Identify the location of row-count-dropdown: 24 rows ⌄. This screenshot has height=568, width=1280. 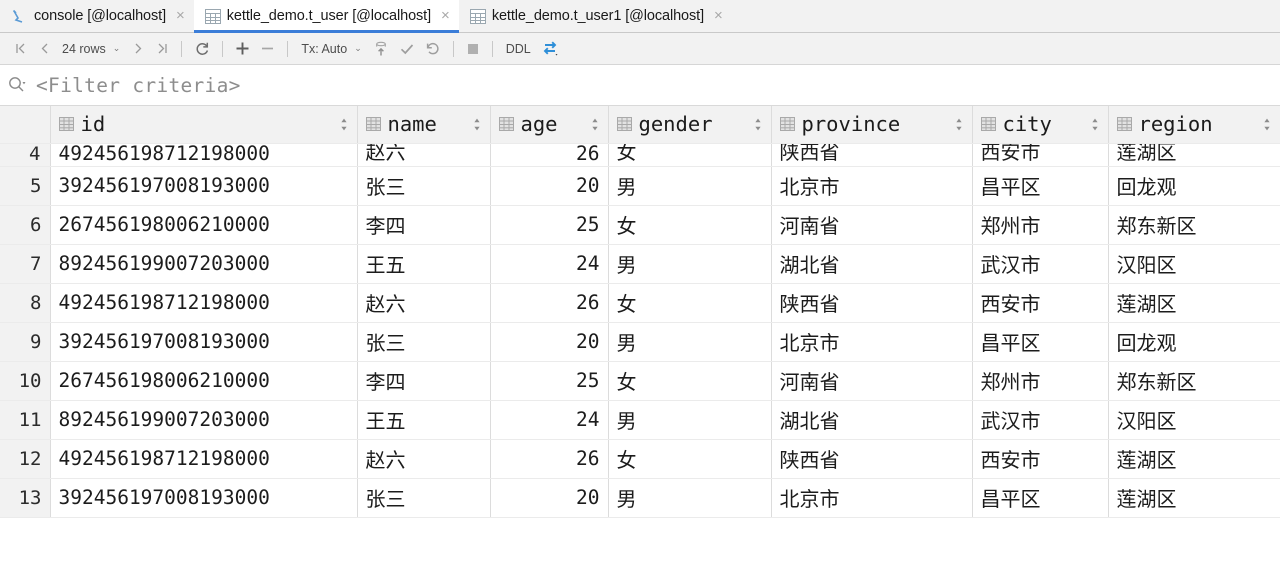
(91, 49).